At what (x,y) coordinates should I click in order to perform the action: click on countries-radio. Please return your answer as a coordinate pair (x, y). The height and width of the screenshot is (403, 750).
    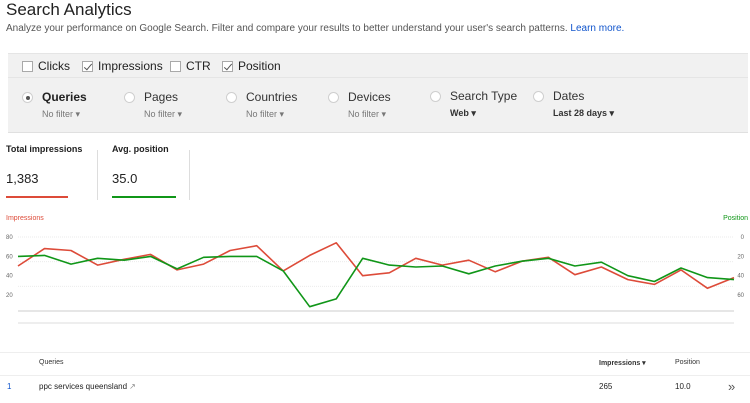
    Looking at the image, I should click on (231, 97).